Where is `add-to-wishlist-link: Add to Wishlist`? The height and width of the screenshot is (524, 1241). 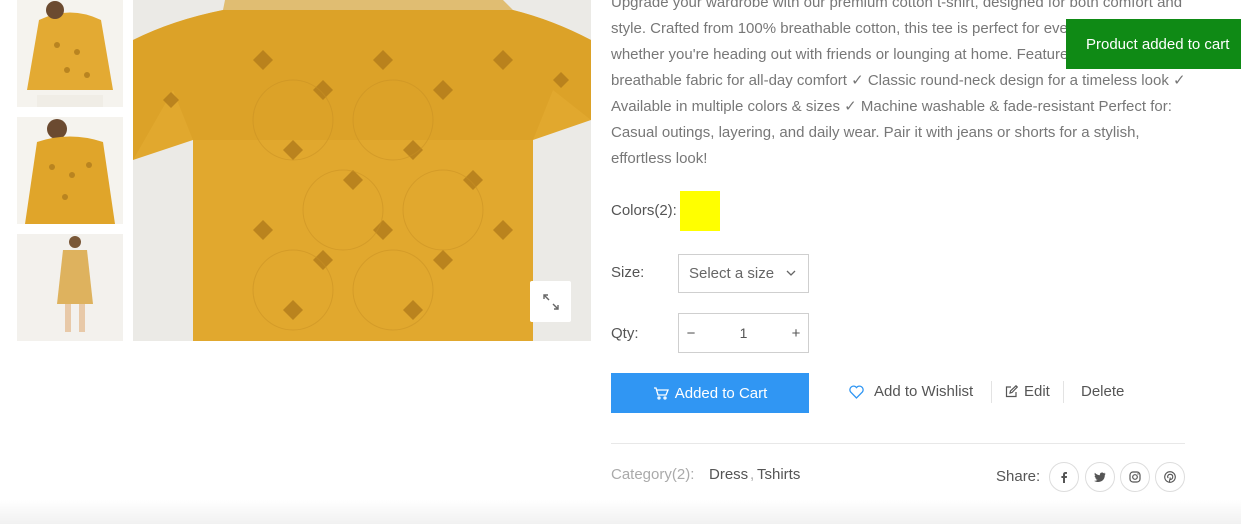 add-to-wishlist-link: Add to Wishlist is located at coordinates (911, 391).